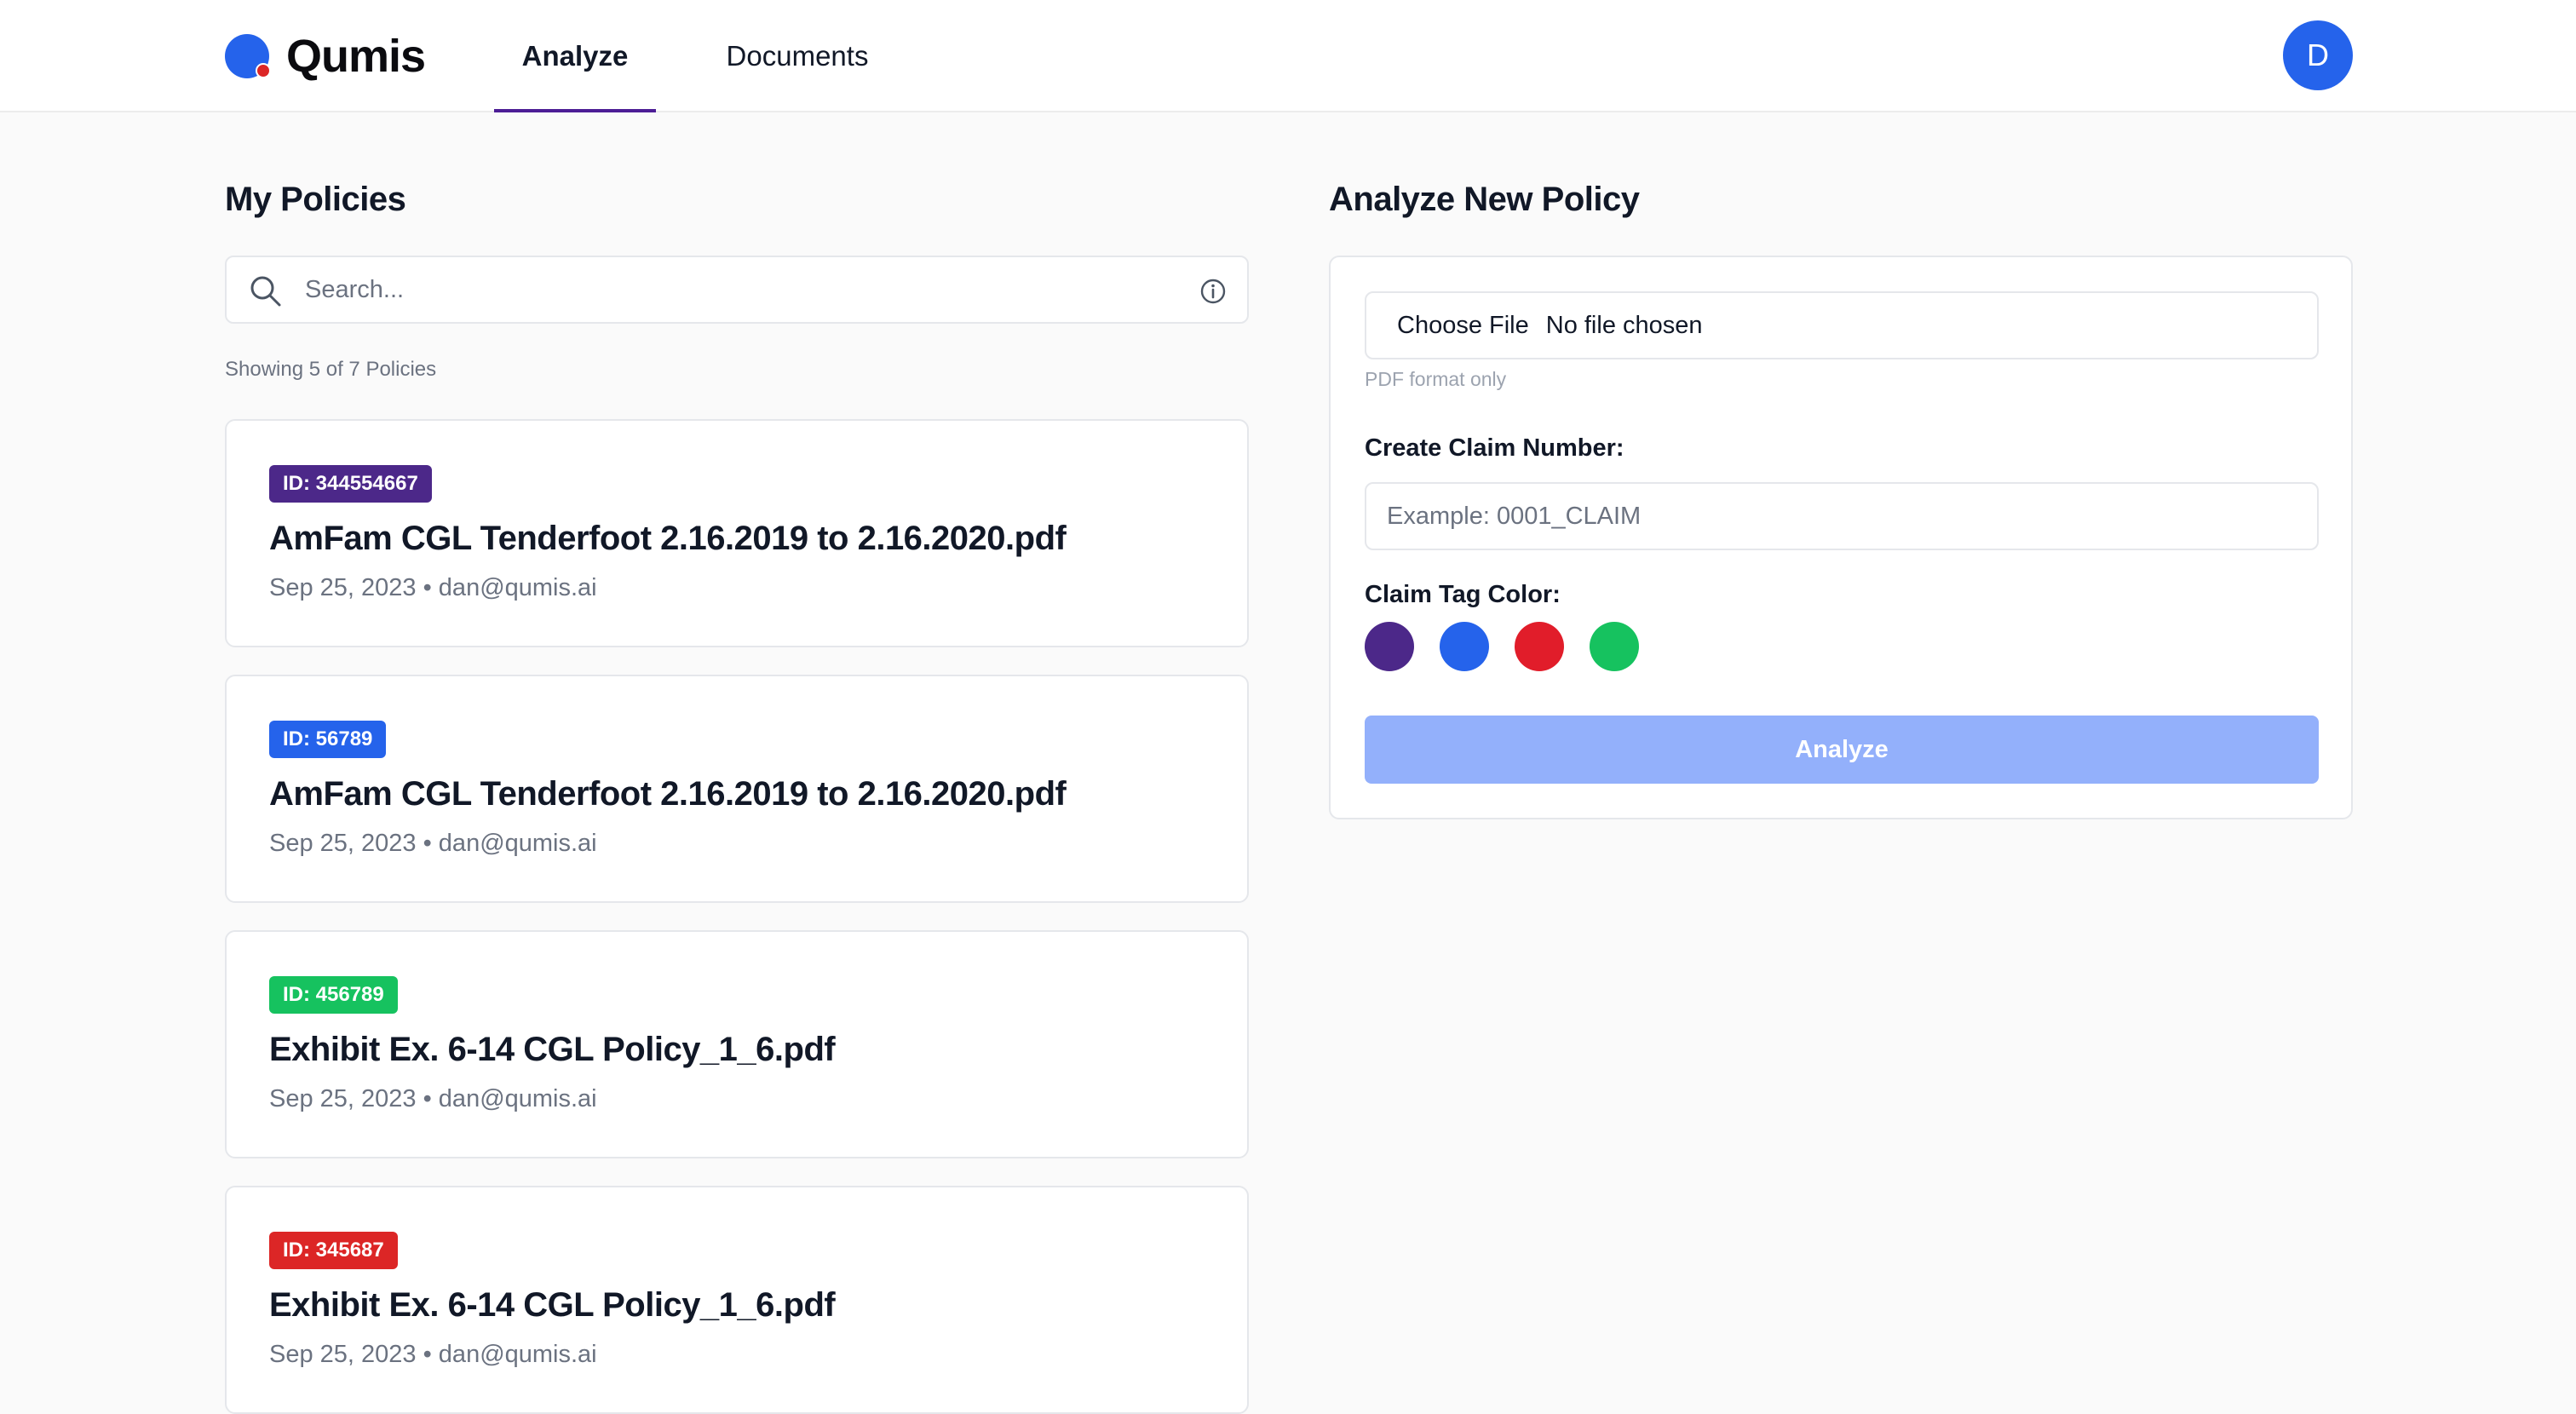 The width and height of the screenshot is (2576, 1414). I want to click on policy-id-badge: ID: 456789, so click(334, 995).